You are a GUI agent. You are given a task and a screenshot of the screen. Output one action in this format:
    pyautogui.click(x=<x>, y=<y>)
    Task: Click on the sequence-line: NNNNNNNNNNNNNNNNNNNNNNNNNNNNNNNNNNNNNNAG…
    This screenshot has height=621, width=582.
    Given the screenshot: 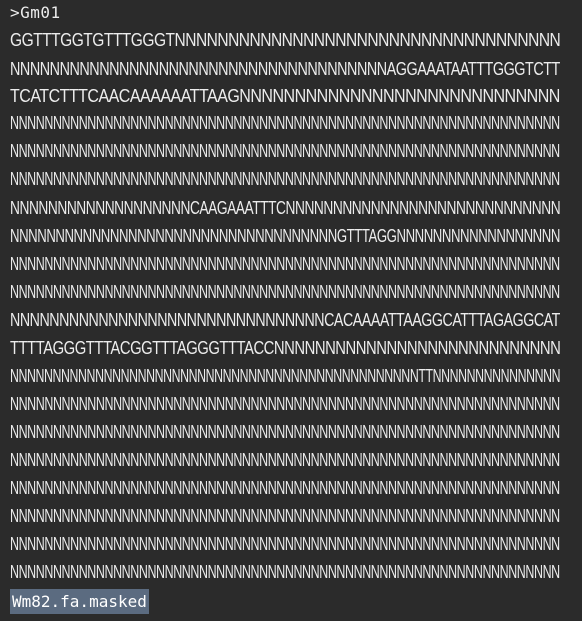 What is the action you would take?
    pyautogui.click(x=285, y=68)
    